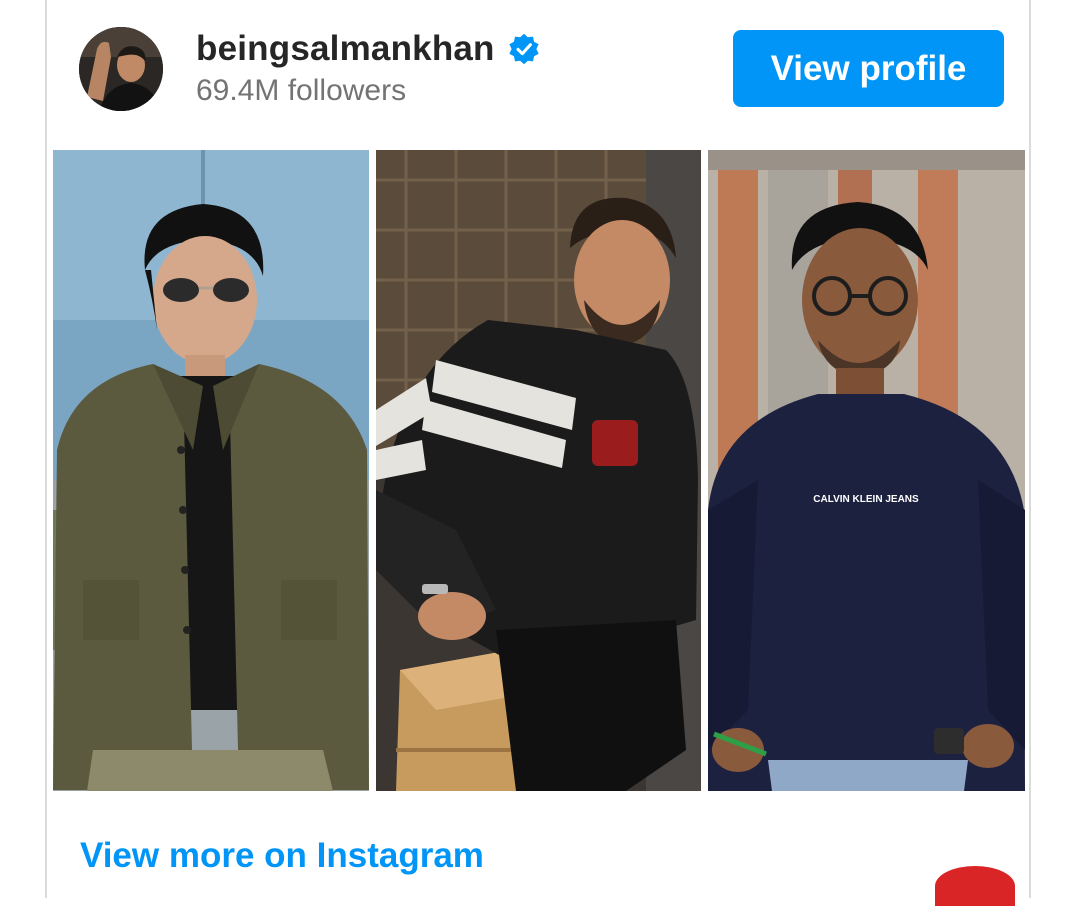  Describe the element at coordinates (868, 68) in the screenshot. I see `view-profile-button: View profile` at that location.